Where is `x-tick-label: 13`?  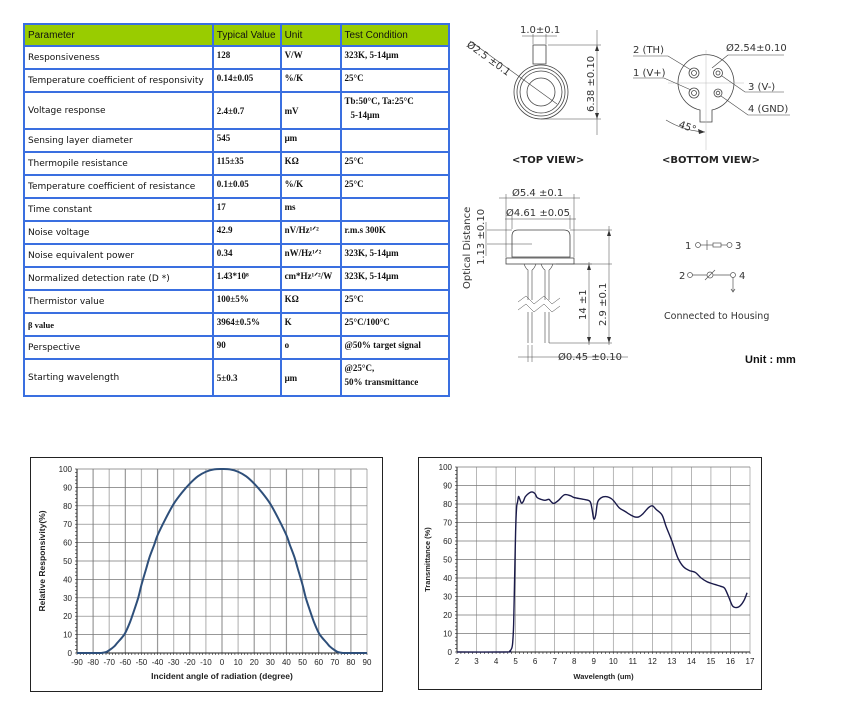 x-tick-label: 13 is located at coordinates (671, 661).